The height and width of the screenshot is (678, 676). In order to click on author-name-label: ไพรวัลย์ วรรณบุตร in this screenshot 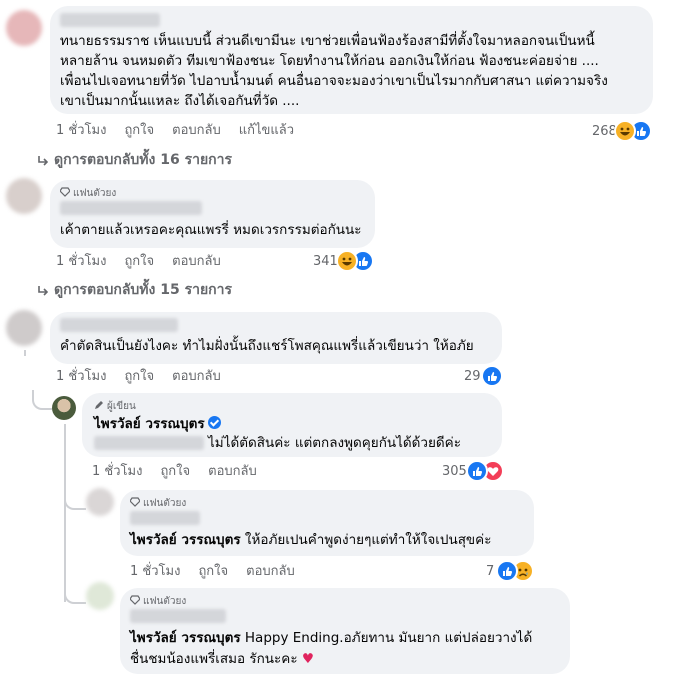, I will do `click(149, 424)`.